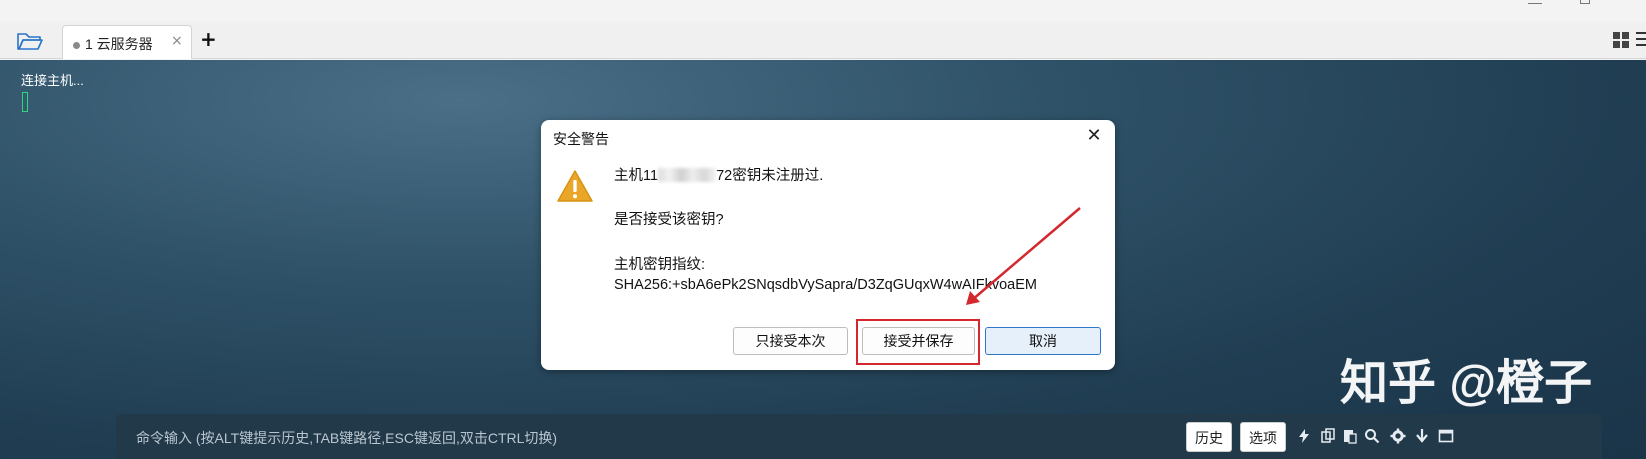 The width and height of the screenshot is (1646, 459). I want to click on maximize-button, so click(1585, 2).